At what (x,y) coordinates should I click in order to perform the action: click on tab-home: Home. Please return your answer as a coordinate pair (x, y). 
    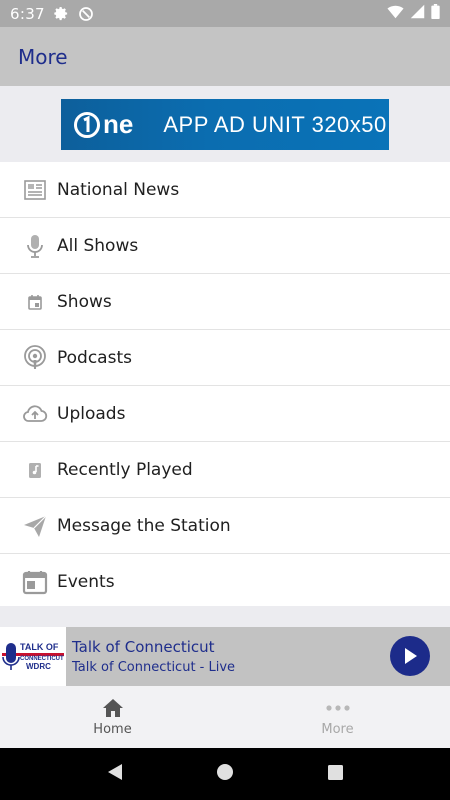
    Looking at the image, I should click on (112, 717).